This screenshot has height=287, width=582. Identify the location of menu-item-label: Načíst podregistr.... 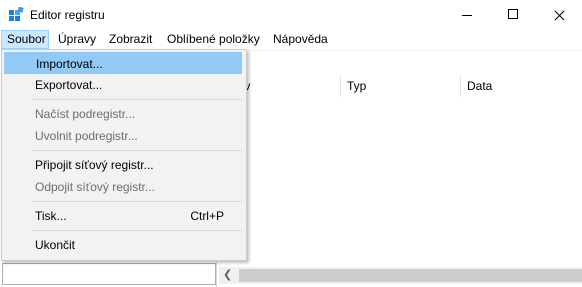
(85, 114).